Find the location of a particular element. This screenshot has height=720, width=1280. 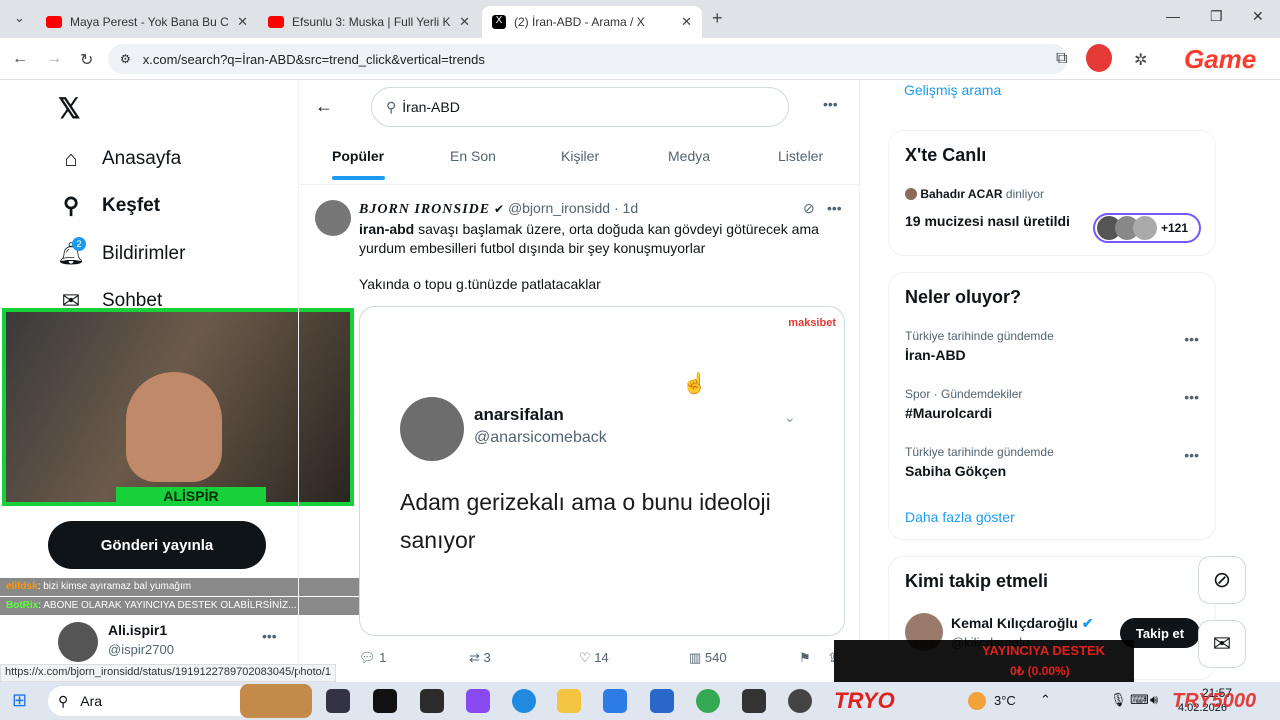

messages-icon: ✉ is located at coordinates (1222, 644).